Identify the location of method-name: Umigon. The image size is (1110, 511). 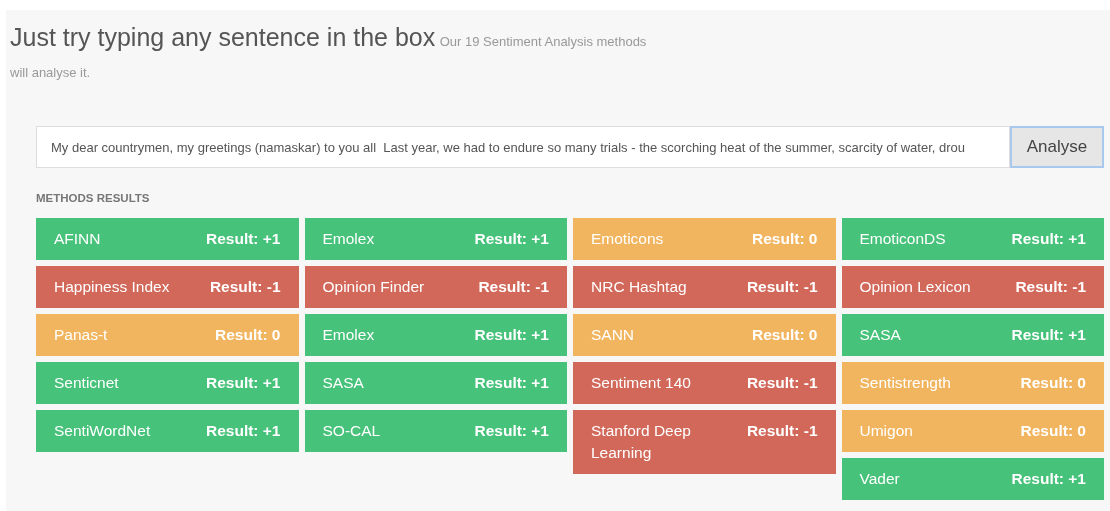
(886, 431).